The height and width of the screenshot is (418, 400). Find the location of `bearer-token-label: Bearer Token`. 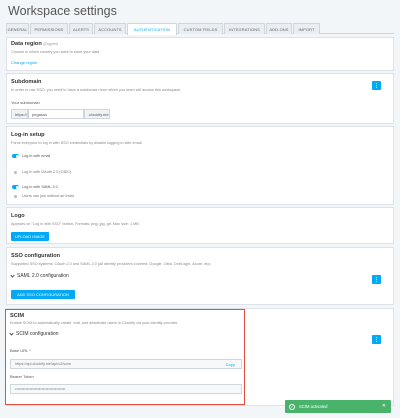

bearer-token-label: Bearer Token is located at coordinates (22, 376).